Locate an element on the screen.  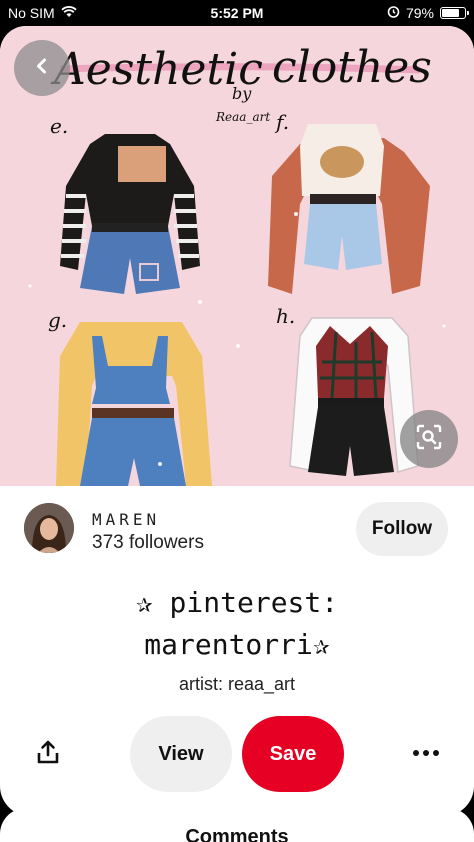
image-label-e: e. is located at coordinates (59, 126).